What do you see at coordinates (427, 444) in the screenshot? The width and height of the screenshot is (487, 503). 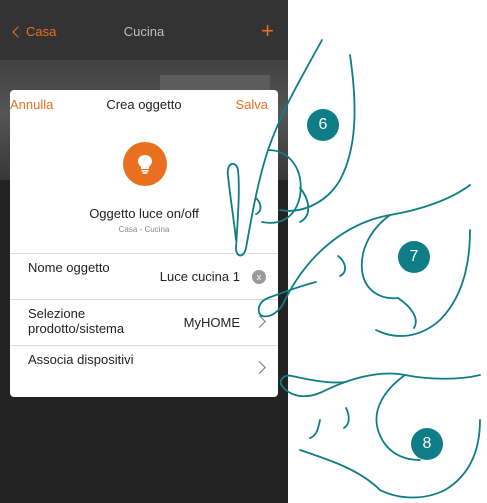 I see `step-badge-8: 8` at bounding box center [427, 444].